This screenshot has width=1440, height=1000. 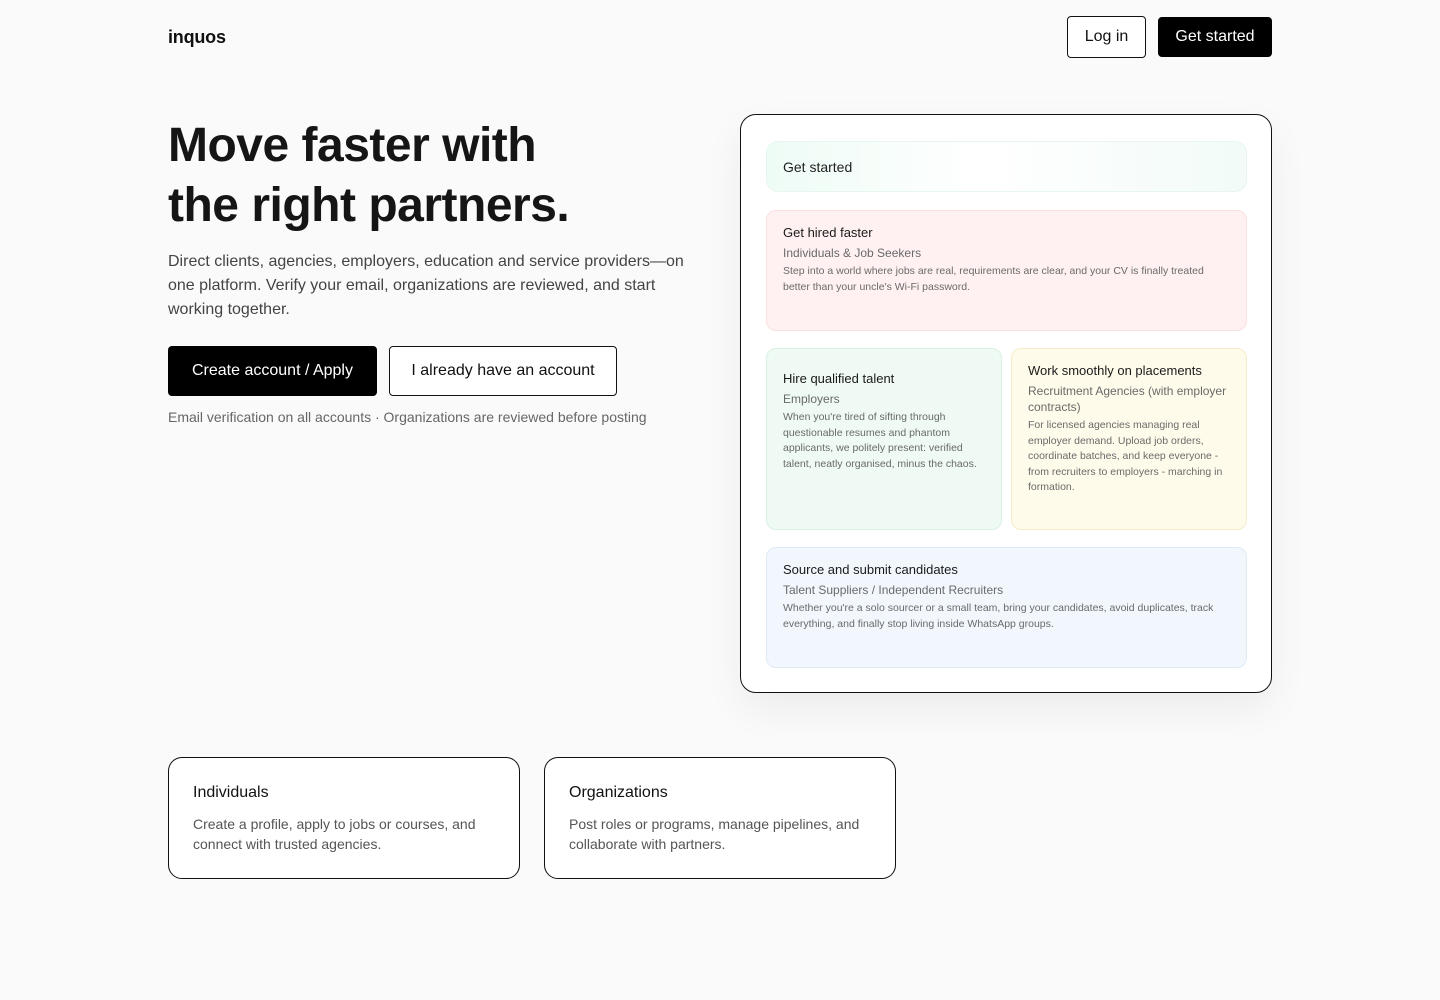 I want to click on existing-account-button: I already have an account, so click(x=503, y=371).